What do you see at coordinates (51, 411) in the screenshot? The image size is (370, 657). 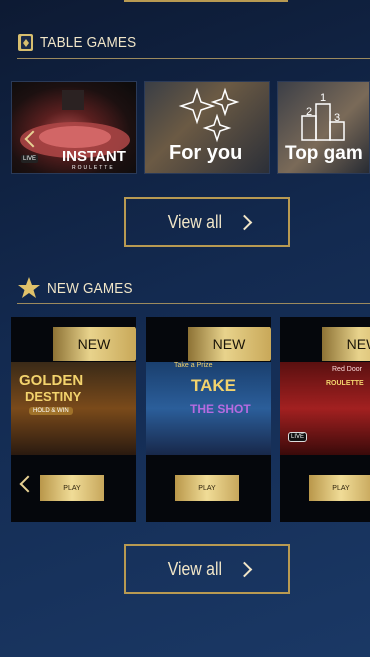 I see `game-subtitle: HOLD & WIN` at bounding box center [51, 411].